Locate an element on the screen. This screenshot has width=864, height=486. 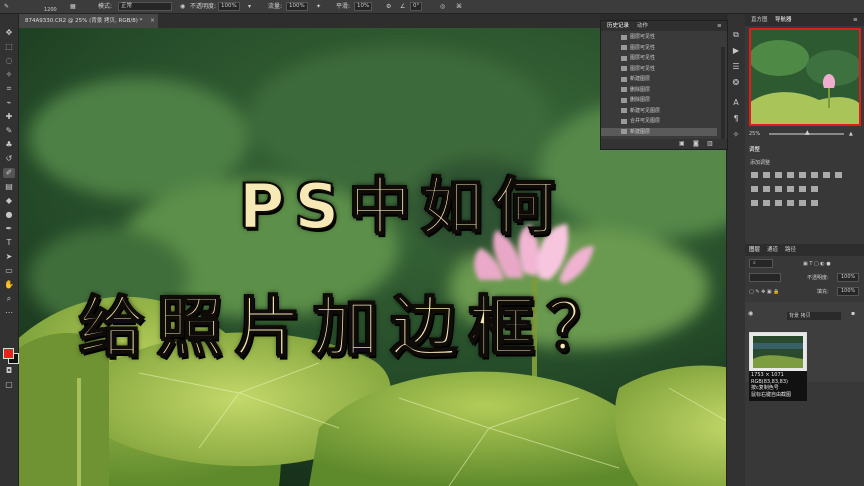
zoom-slider-handle: ▲ is located at coordinates (807, 133).